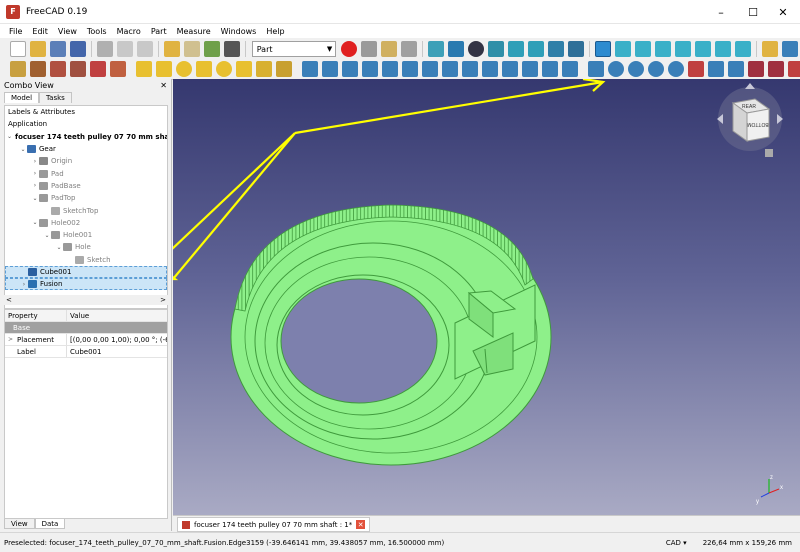  I want to click on part-tool-4-icon, so click(78, 68).